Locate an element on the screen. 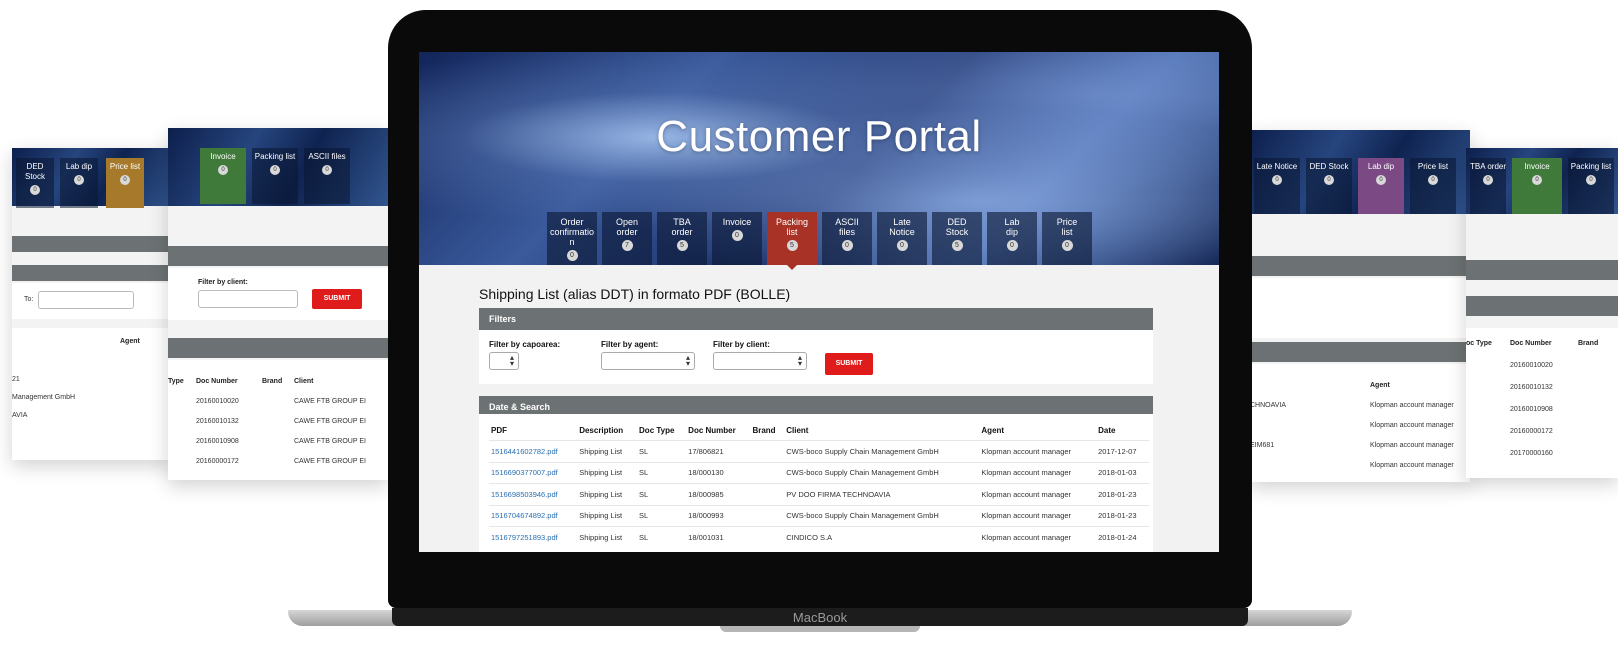 The width and height of the screenshot is (1618, 647). pdf-link: 1516690377007.pdf is located at coordinates (533, 472).